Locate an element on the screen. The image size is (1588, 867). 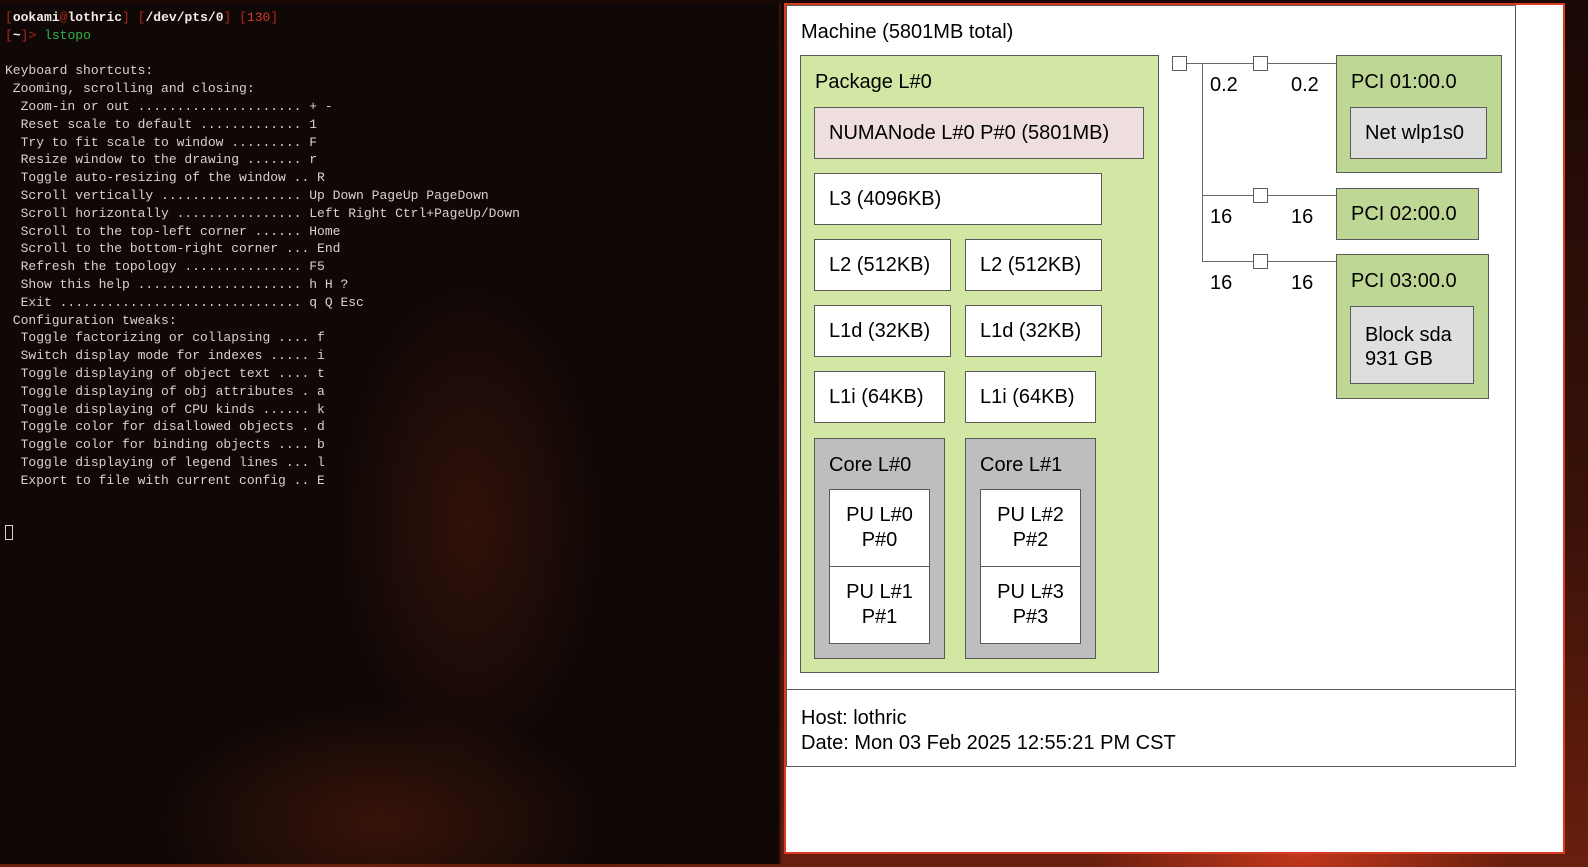
l1d-cache-box-1: L1d (32KB) is located at coordinates (1033, 331).